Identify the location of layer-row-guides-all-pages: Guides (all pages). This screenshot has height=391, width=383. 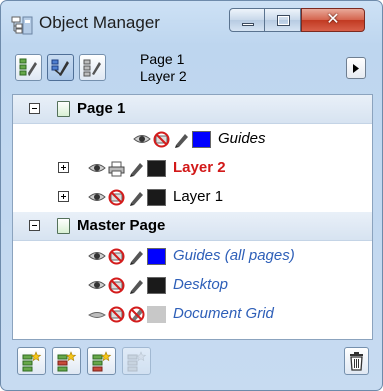
(192, 256).